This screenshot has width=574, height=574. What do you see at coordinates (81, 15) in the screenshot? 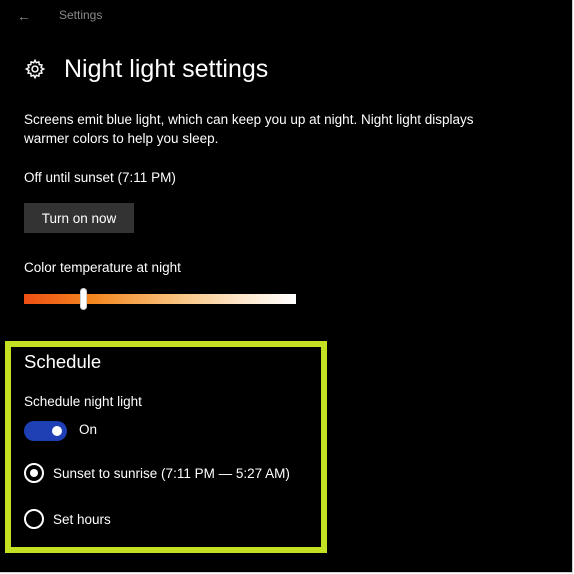
I see `titlebar-title: Settings` at bounding box center [81, 15].